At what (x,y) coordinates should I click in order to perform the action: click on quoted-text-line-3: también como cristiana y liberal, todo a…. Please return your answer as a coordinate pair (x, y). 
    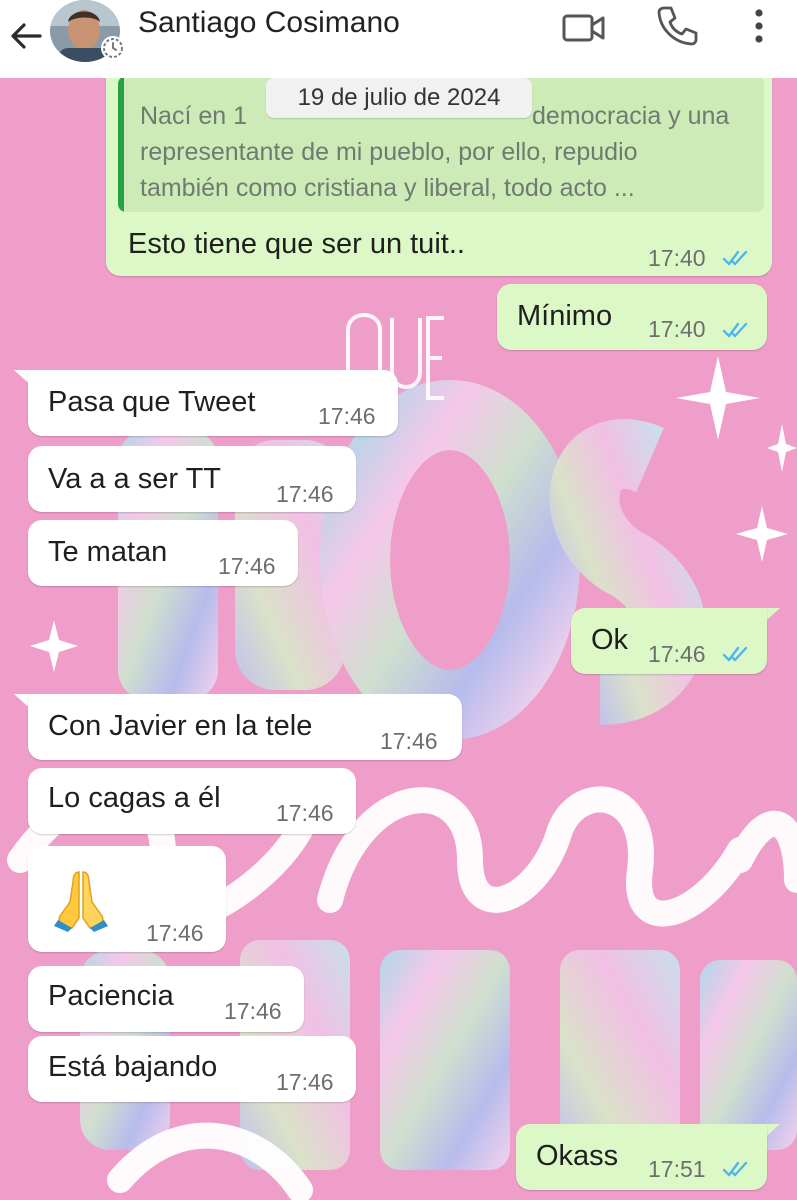
    Looking at the image, I should click on (387, 188).